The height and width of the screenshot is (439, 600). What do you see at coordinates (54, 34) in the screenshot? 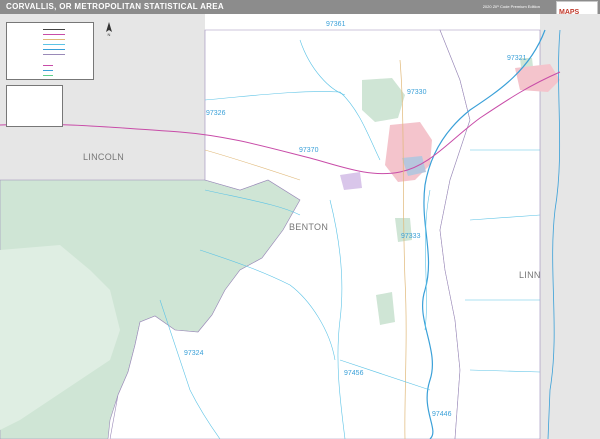
I see `legend-sample-highway` at bounding box center [54, 34].